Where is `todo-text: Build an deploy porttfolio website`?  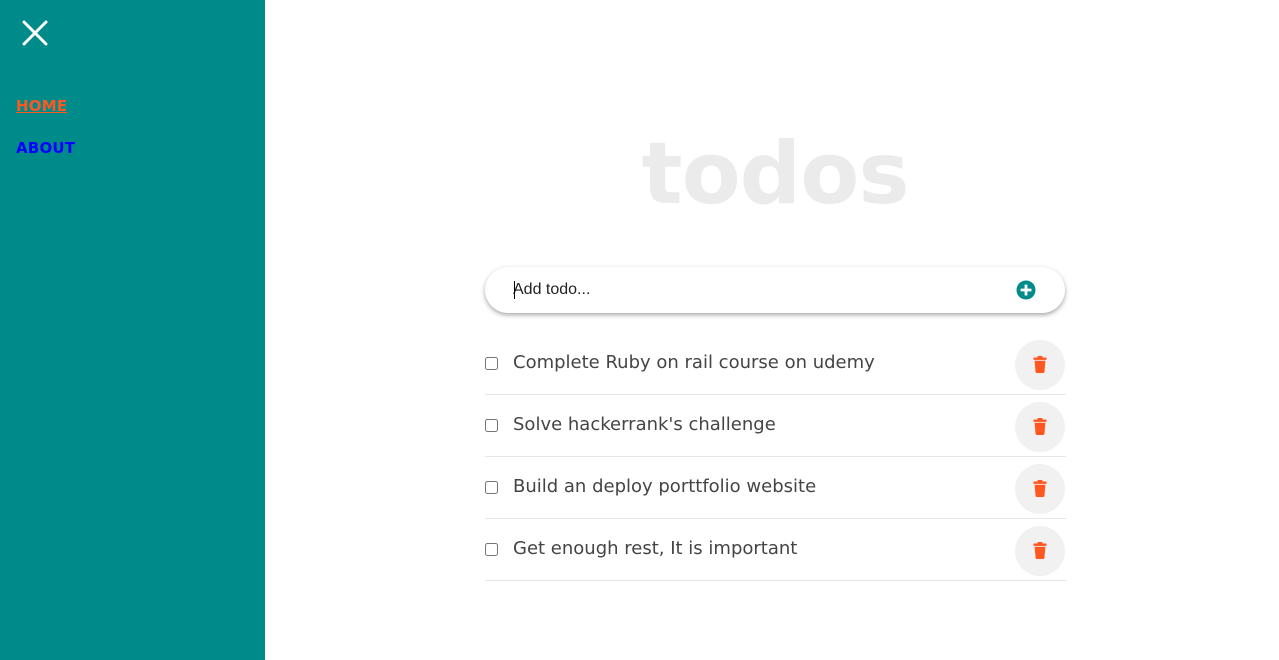 todo-text: Build an deploy porttfolio website is located at coordinates (665, 486).